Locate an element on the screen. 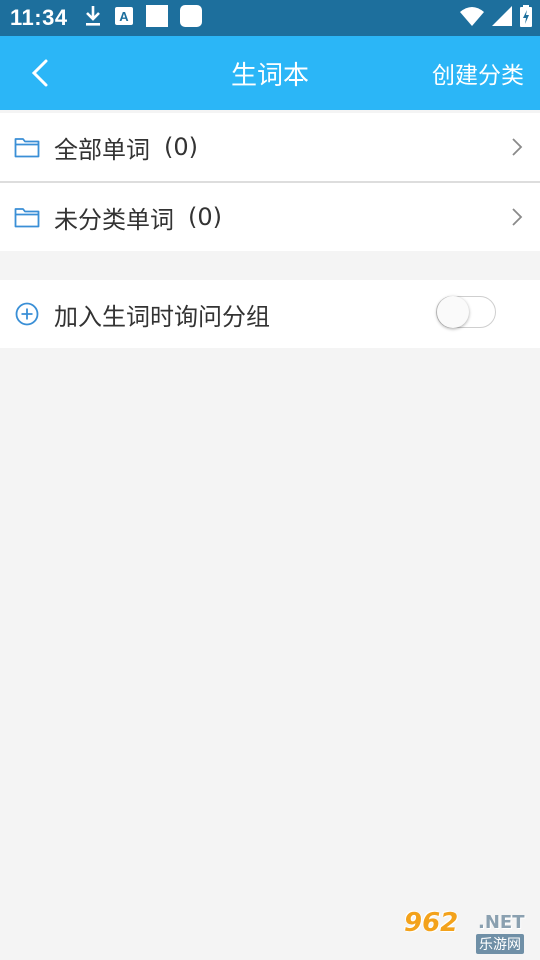 Image resolution: width=540 pixels, height=960 pixels. rounded-square-icon is located at coordinates (190, 18).